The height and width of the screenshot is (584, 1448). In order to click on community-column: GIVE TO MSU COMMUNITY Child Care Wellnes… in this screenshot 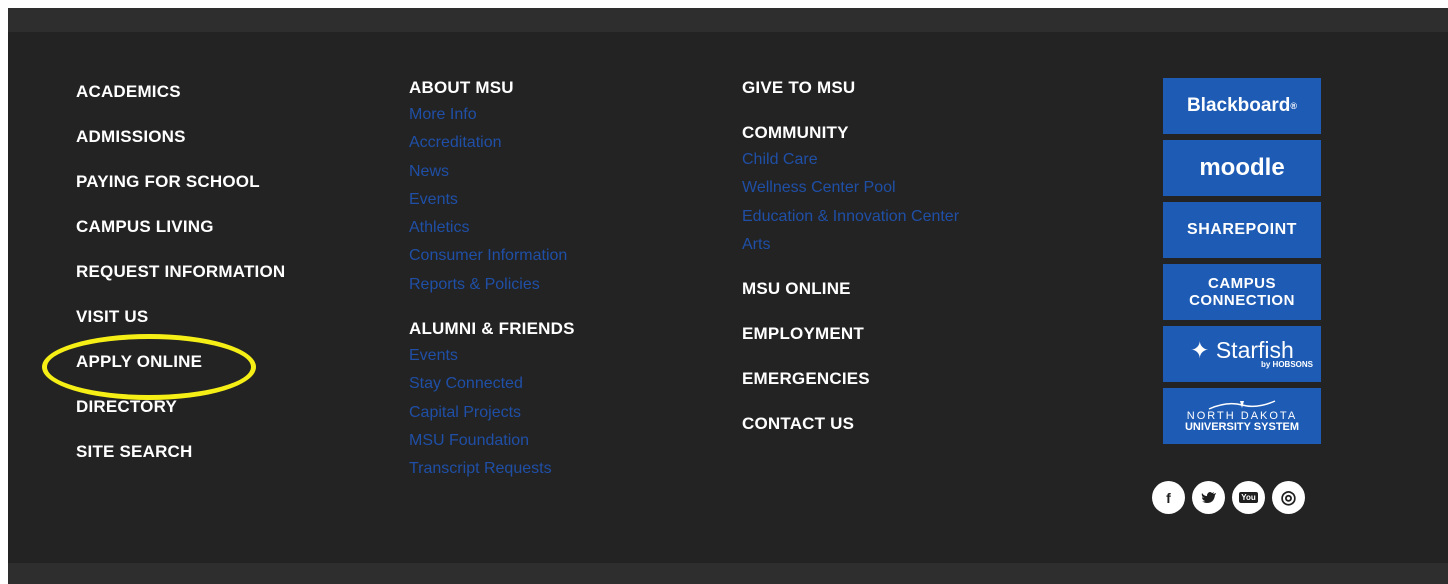, I will do `click(850, 266)`.